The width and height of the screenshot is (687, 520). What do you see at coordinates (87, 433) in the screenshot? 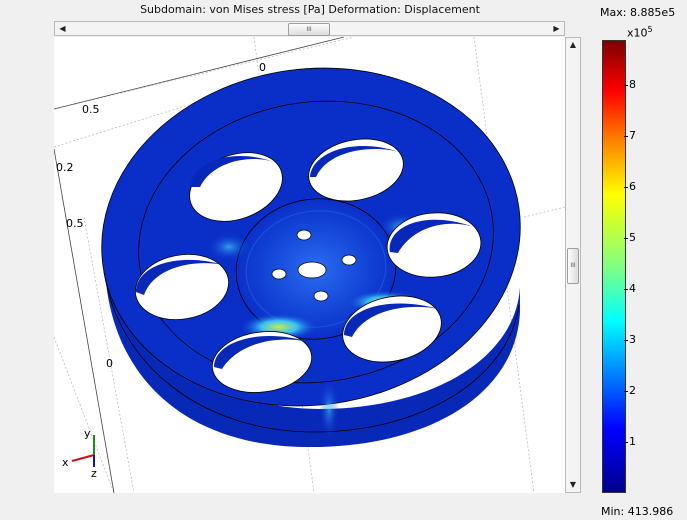
I see `triad-y-label: y` at bounding box center [87, 433].